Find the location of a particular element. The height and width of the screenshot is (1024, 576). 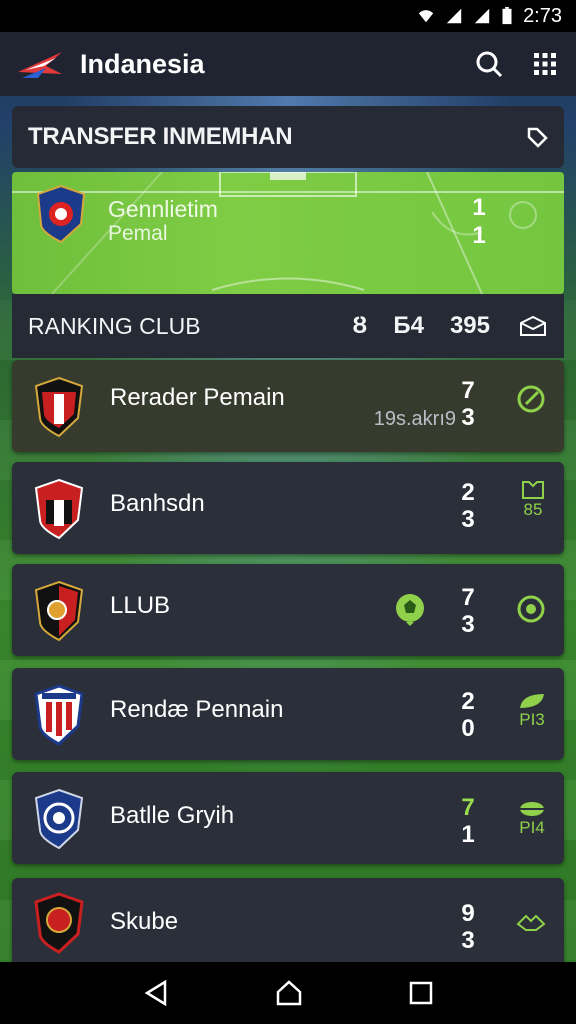

home-icon is located at coordinates (289, 993).